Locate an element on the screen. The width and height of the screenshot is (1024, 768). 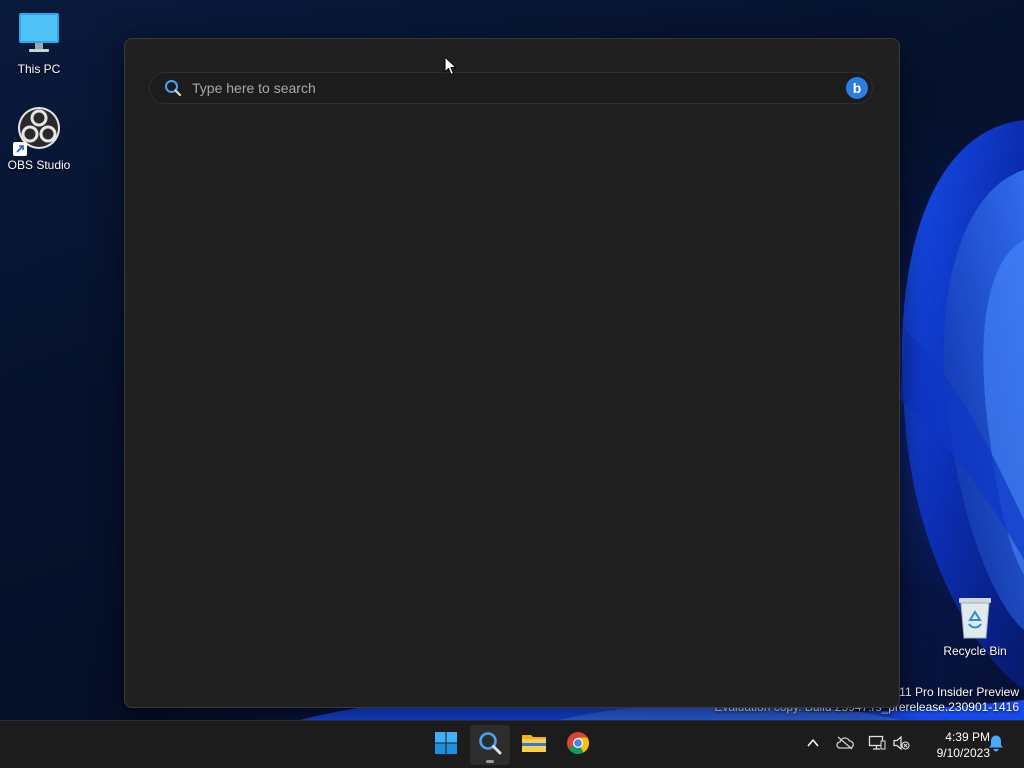
bell-icon is located at coordinates (996, 745).